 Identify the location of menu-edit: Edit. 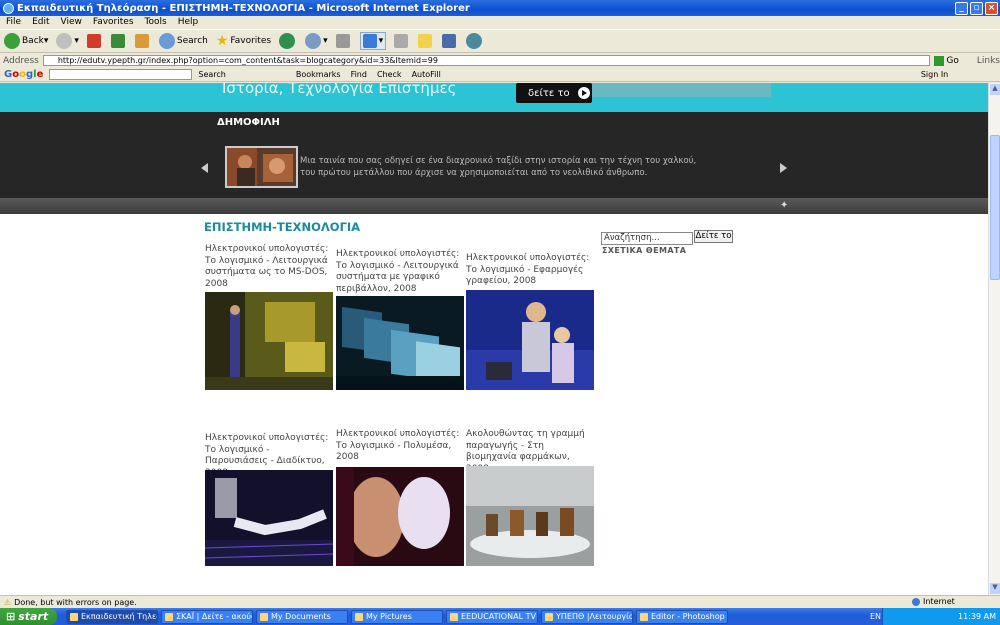
(40, 22).